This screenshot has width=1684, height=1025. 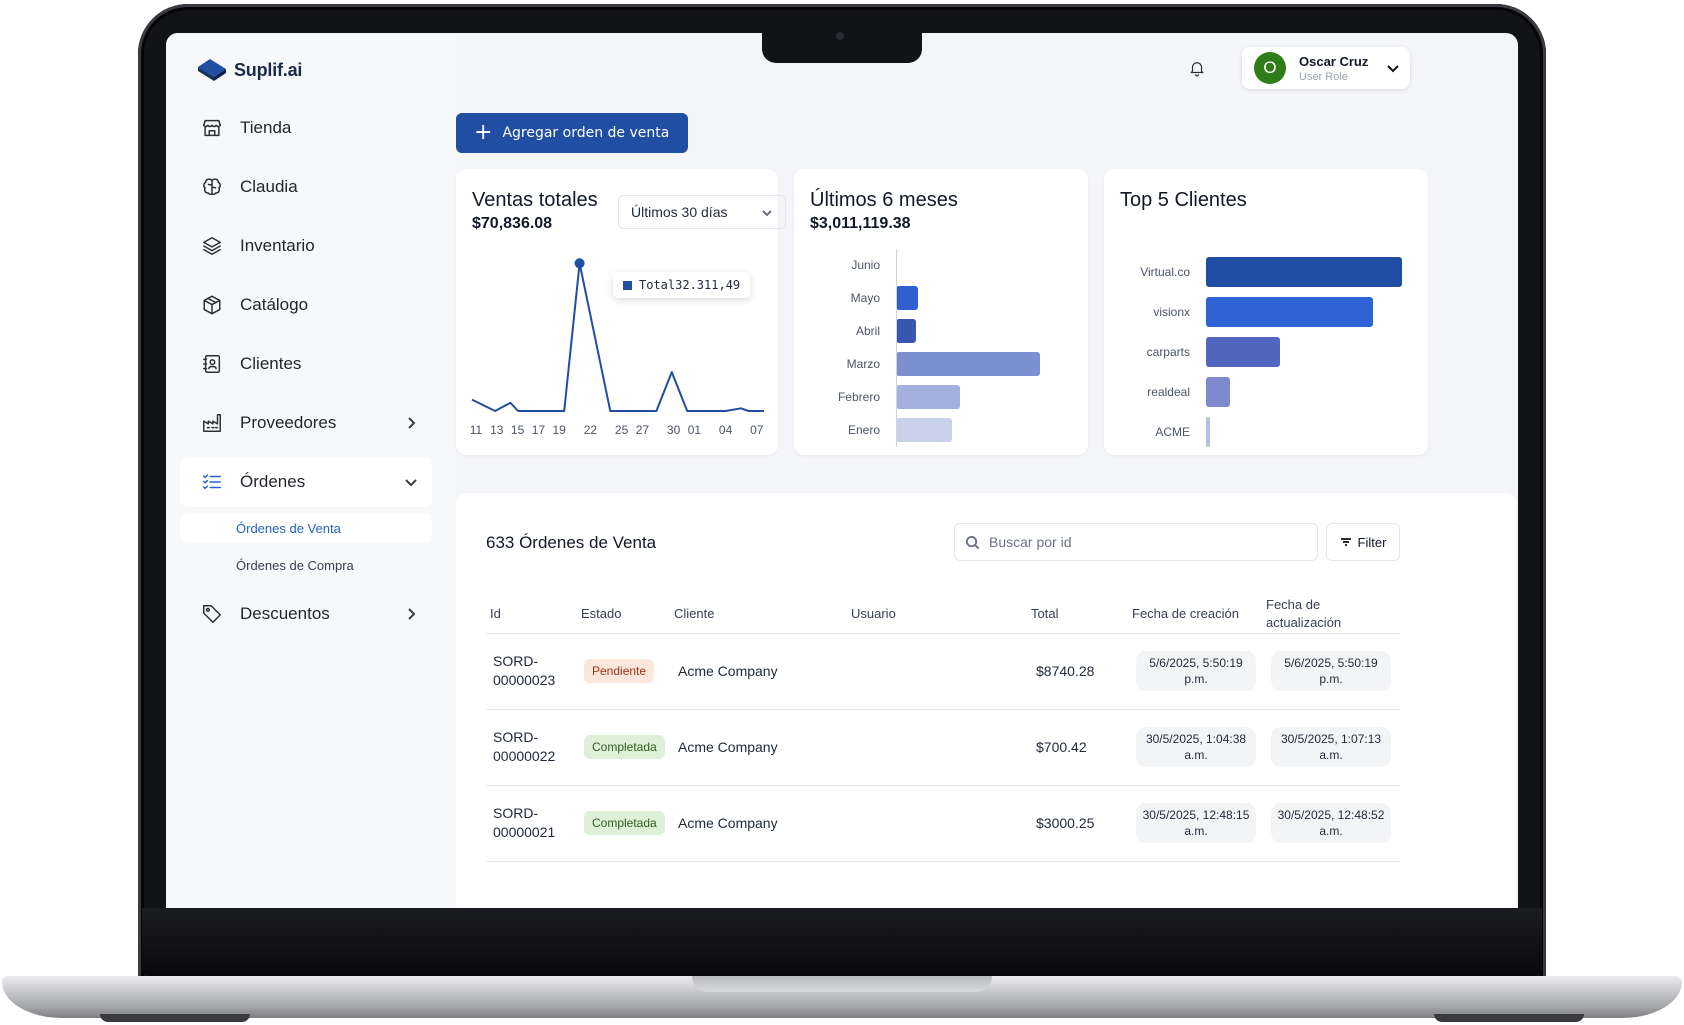 What do you see at coordinates (924, 430) in the screenshot?
I see `bar-enero` at bounding box center [924, 430].